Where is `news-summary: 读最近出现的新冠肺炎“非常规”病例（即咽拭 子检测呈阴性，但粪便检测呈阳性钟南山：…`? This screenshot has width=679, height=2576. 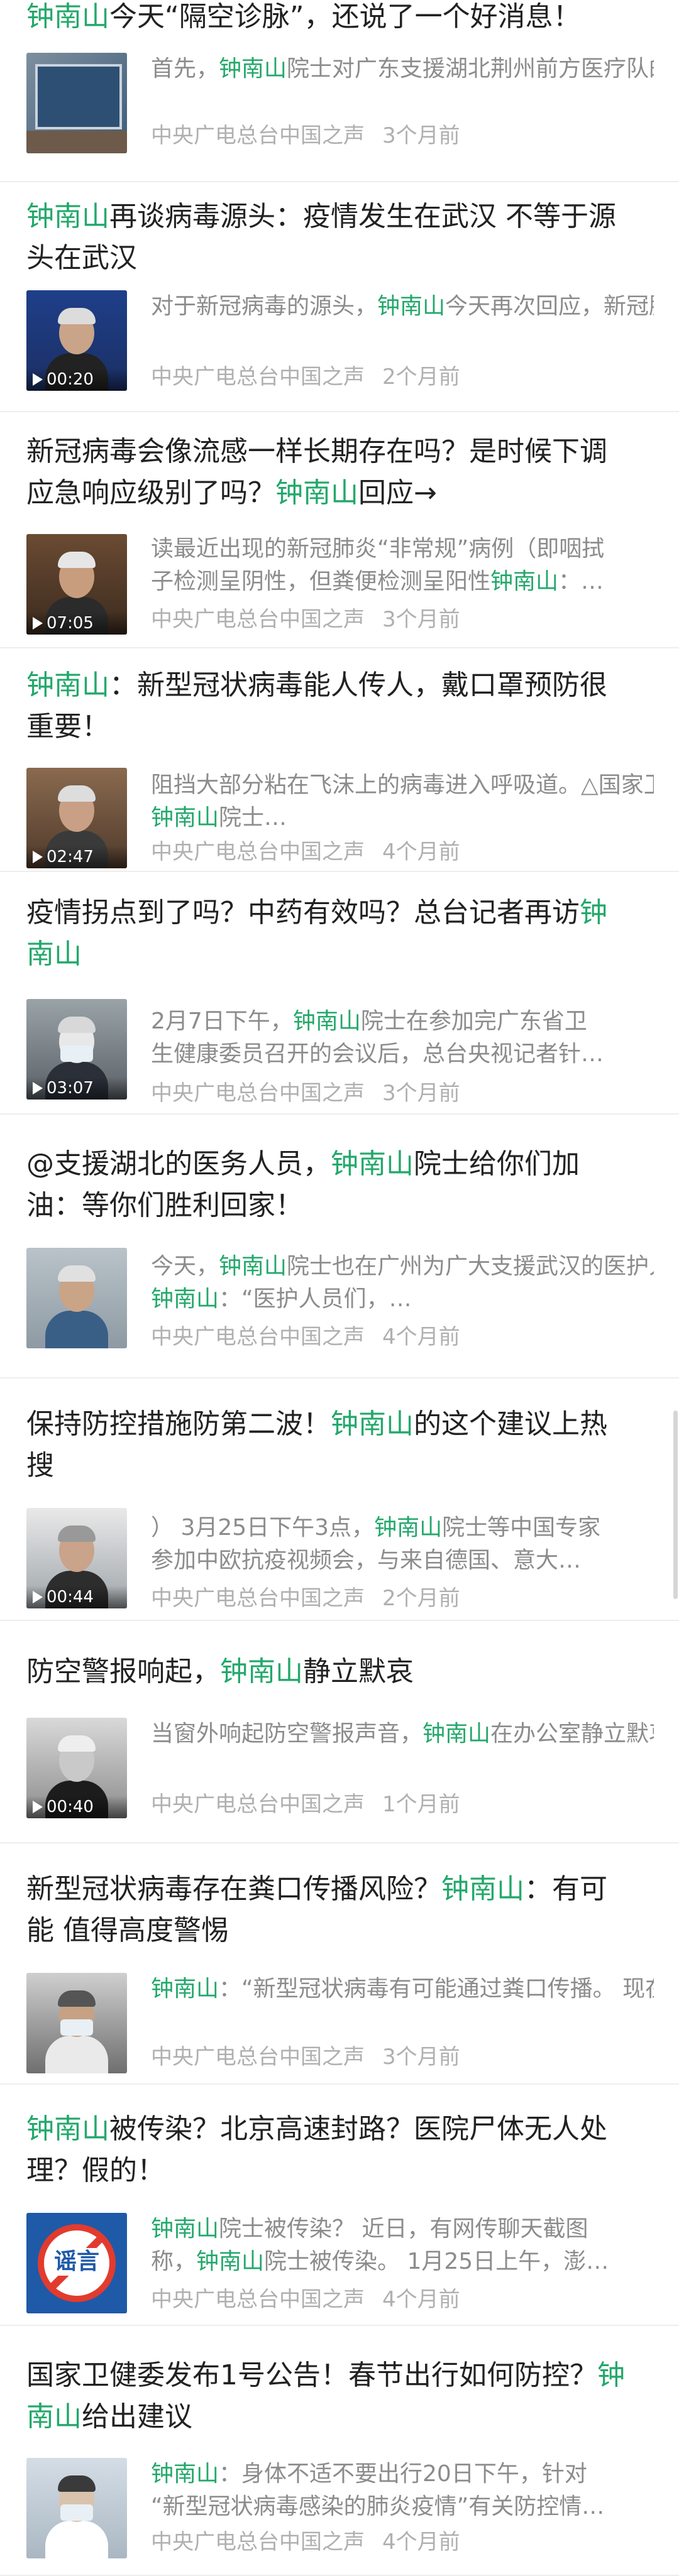
news-summary: 读最近出现的新冠肺炎“非常规”病例（即咽拭 子检测呈阴性，但粪便检测呈阳性钟南山：… is located at coordinates (402, 565).